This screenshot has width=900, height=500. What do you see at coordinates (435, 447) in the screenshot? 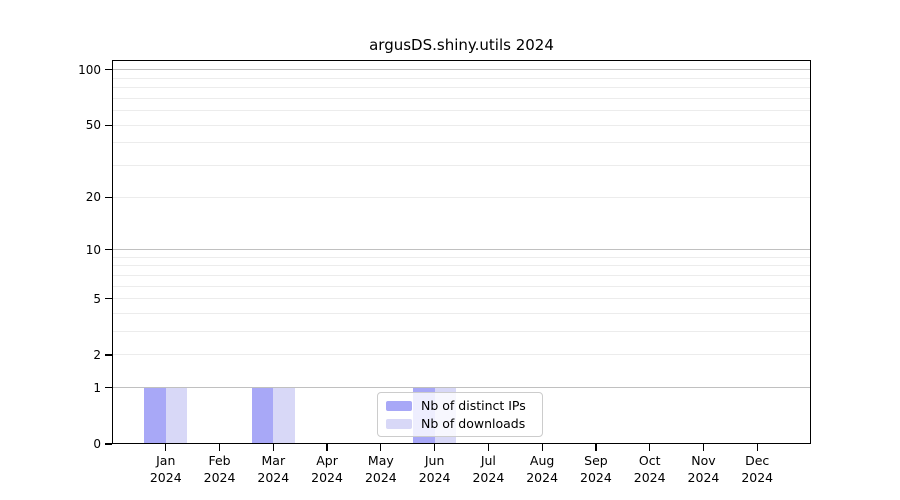
I see `x-tick-mark-jun` at bounding box center [435, 447].